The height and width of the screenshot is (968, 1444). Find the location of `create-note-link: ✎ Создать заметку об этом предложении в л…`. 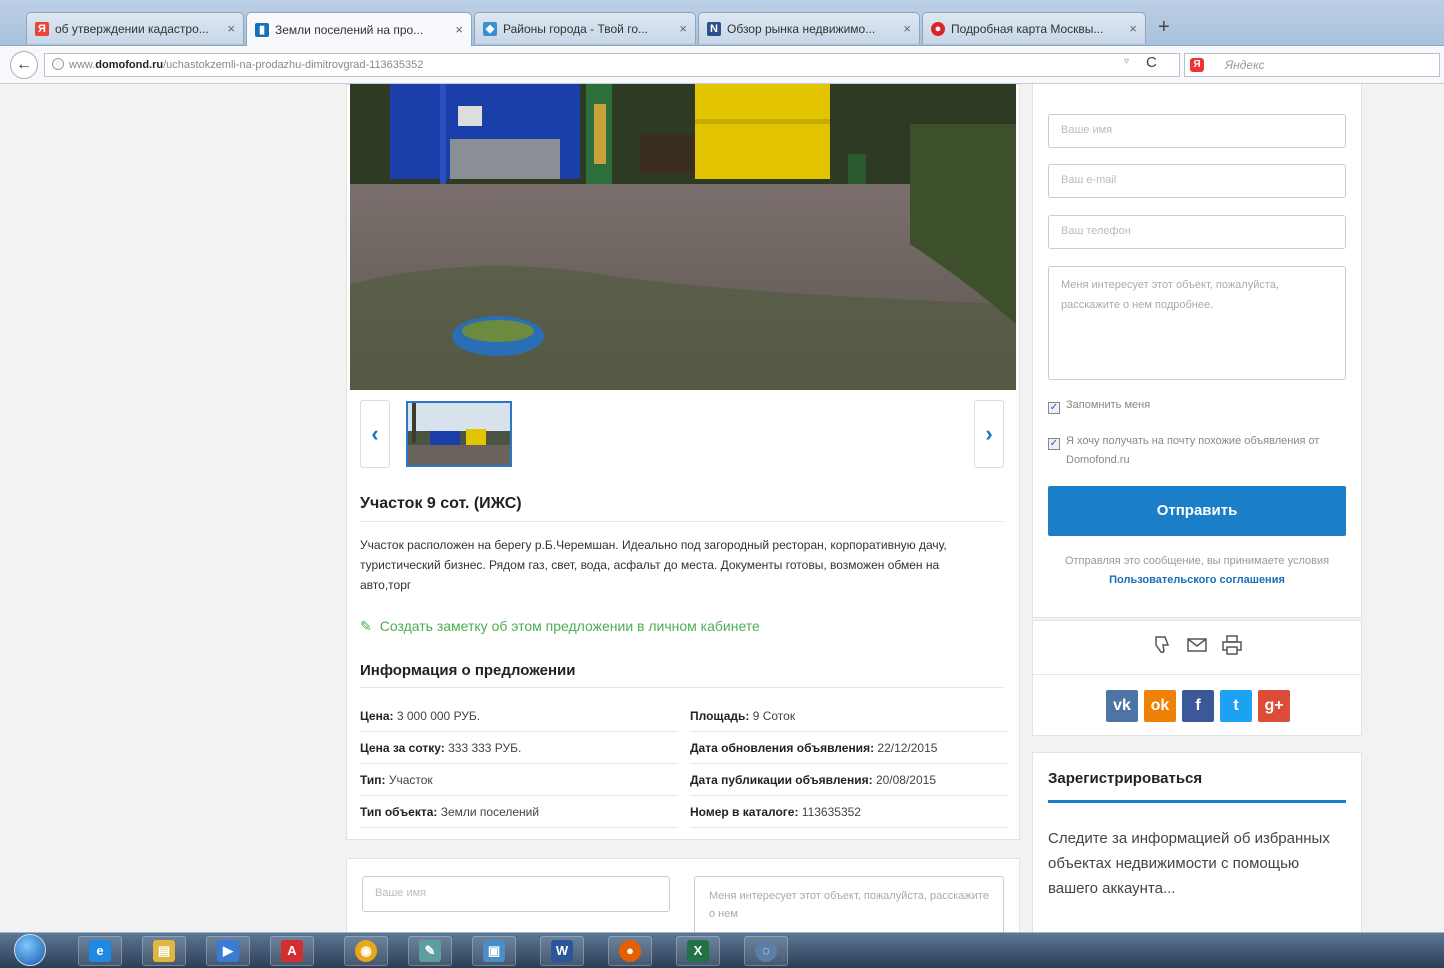

create-note-link: ✎ Создать заметку об этом предложении в л… is located at coordinates (560, 626).